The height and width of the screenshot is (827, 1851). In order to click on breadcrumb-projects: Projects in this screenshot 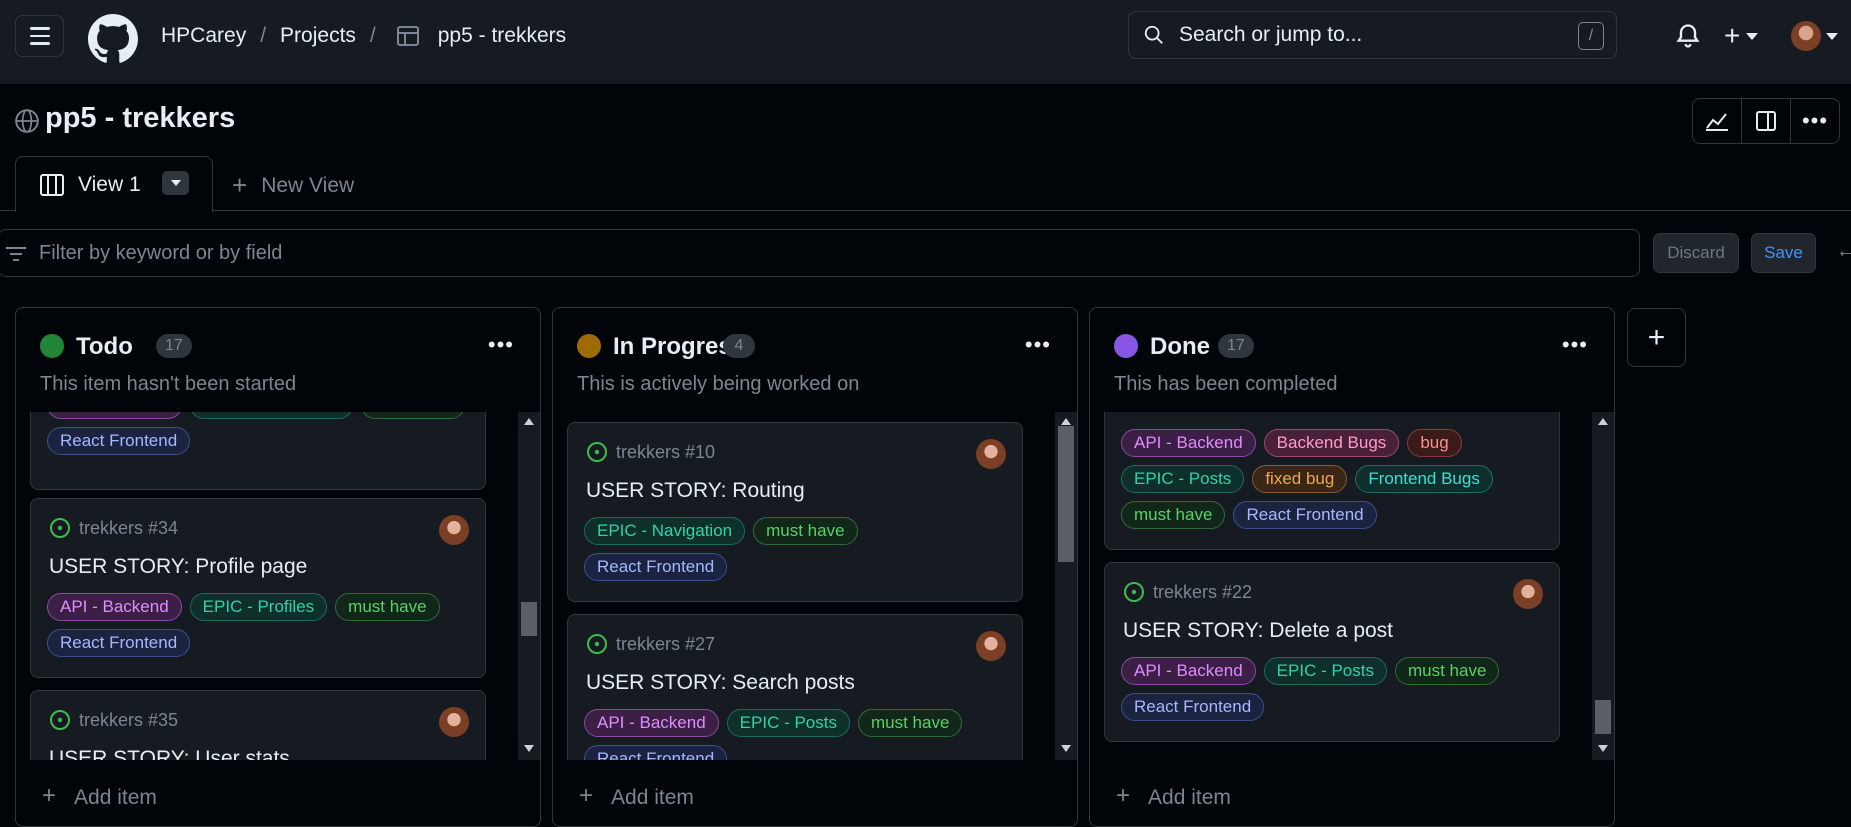, I will do `click(318, 36)`.